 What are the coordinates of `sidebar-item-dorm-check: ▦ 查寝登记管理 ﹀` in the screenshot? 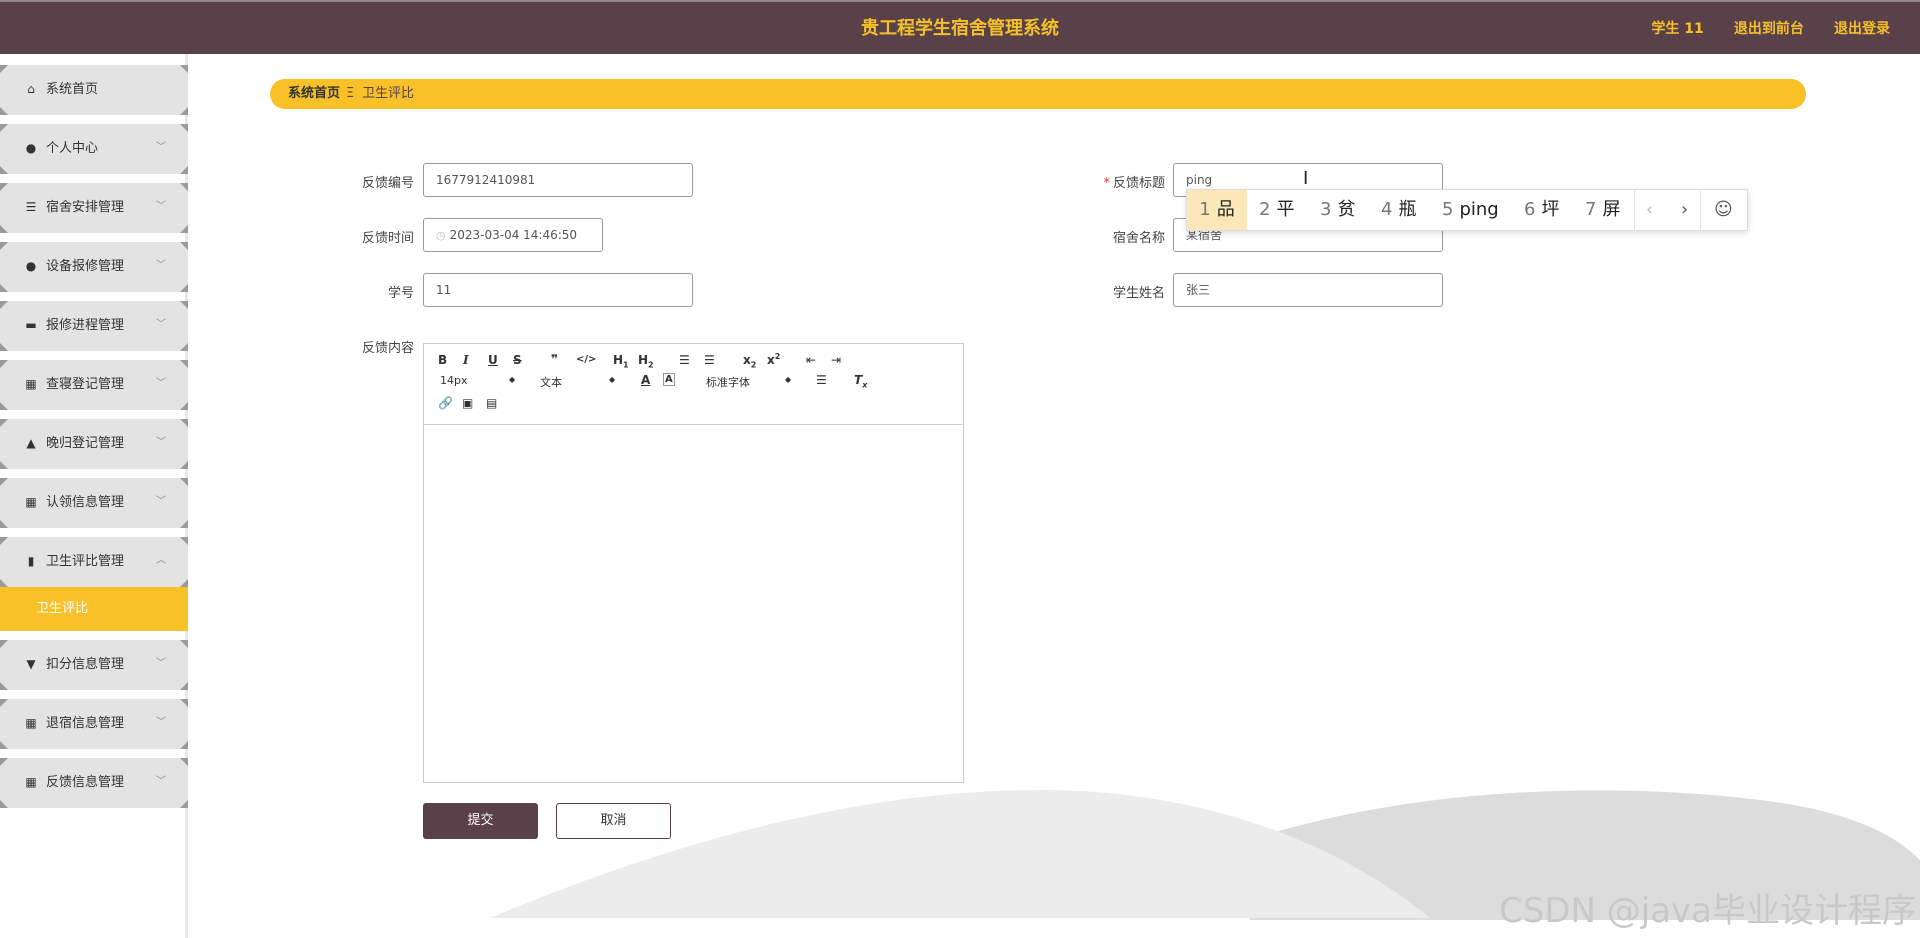 It's located at (94, 385).